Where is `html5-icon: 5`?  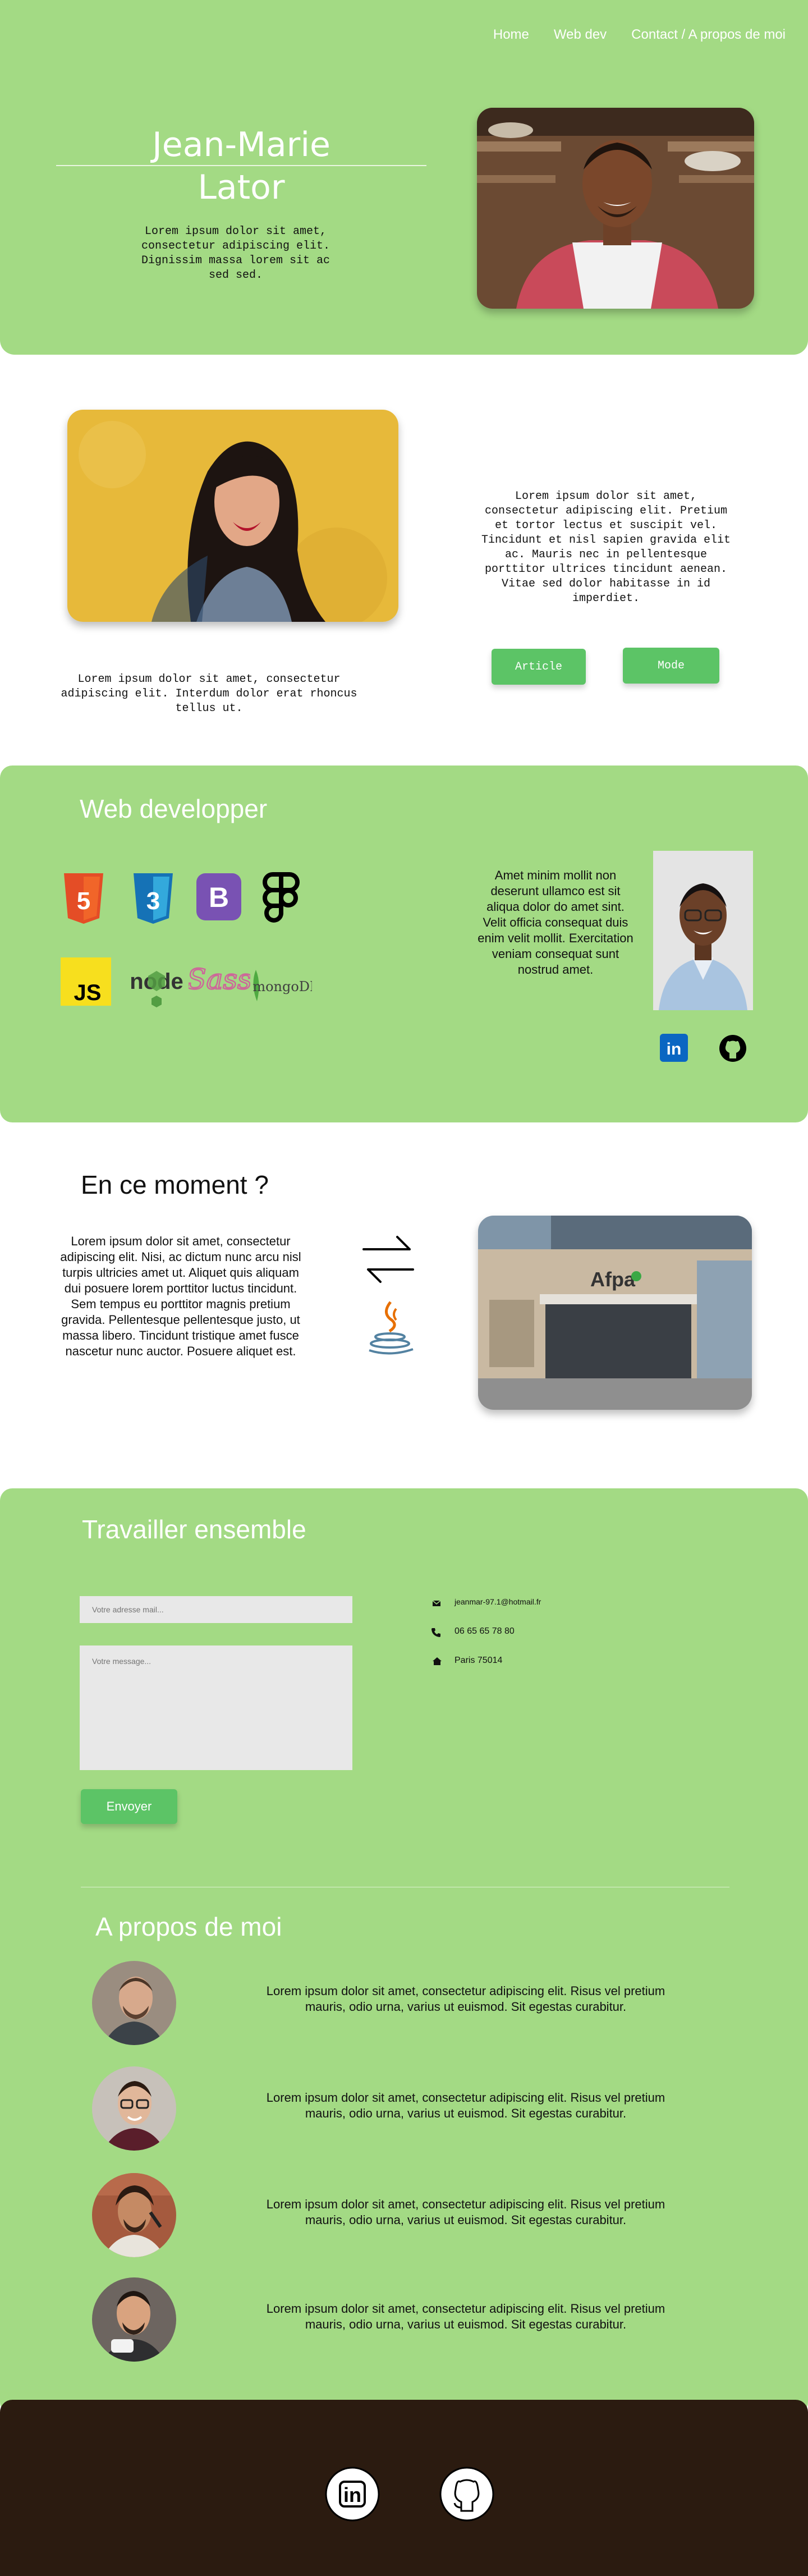
html5-icon: 5 is located at coordinates (83, 898).